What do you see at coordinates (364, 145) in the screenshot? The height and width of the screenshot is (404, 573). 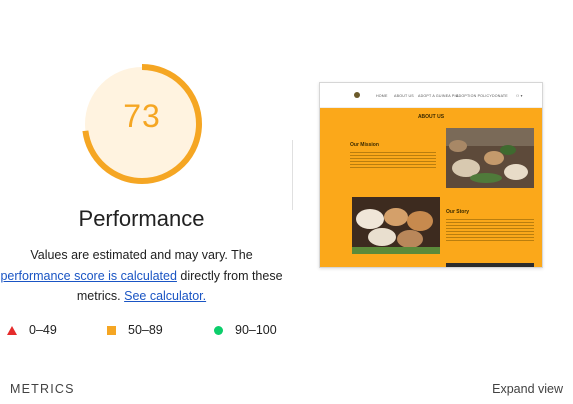 I see `mission-title: Our Mission` at bounding box center [364, 145].